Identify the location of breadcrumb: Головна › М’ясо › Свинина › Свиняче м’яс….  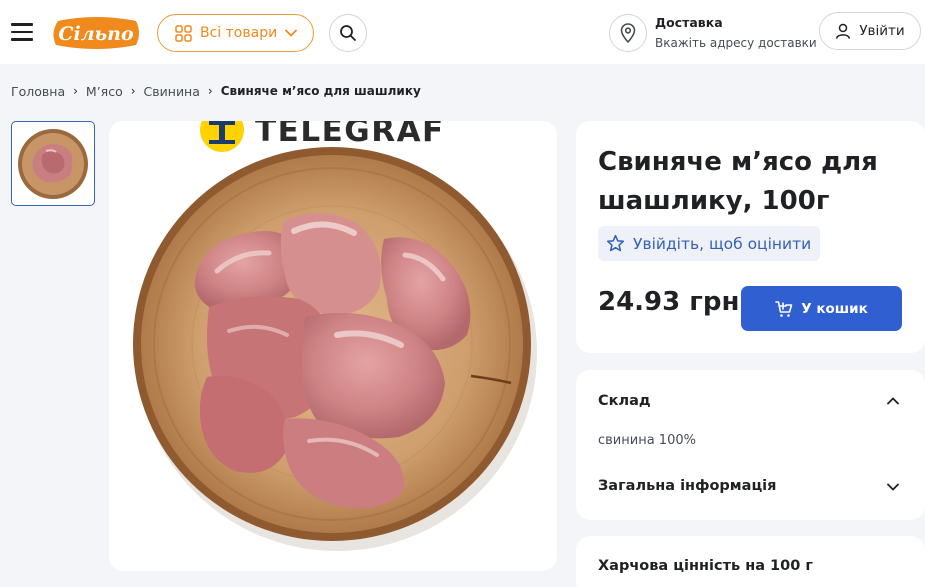
(216, 91).